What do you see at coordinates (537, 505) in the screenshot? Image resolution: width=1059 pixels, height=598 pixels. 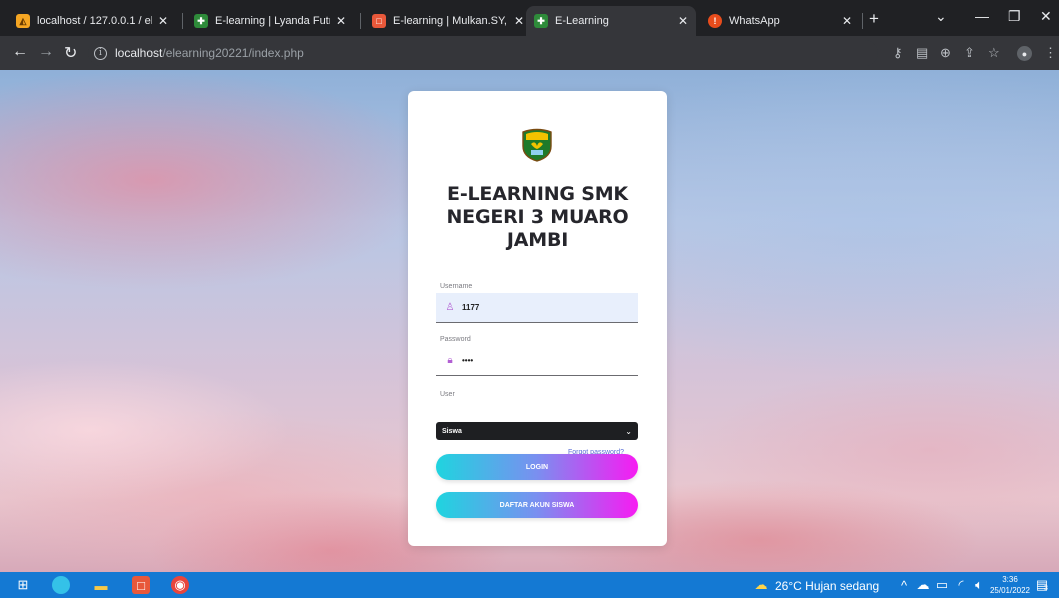 I see `register-student-button: DAFTAR AKUN SISWA` at bounding box center [537, 505].